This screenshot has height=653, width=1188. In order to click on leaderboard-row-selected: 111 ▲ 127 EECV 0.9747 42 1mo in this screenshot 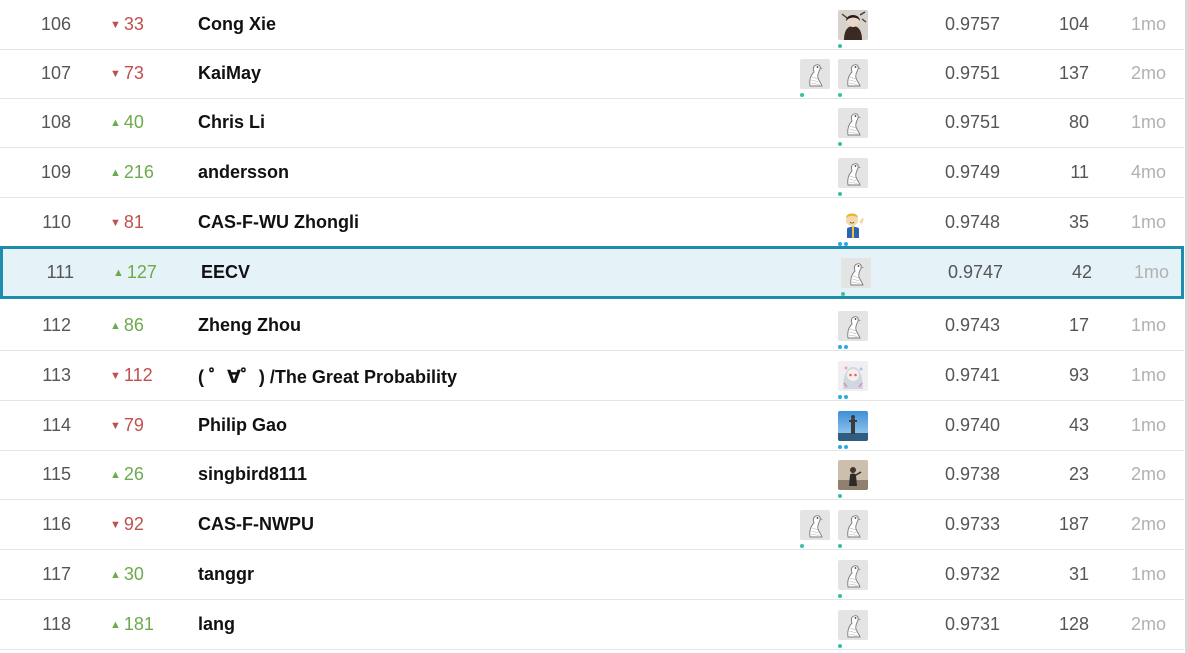, I will do `click(592, 272)`.